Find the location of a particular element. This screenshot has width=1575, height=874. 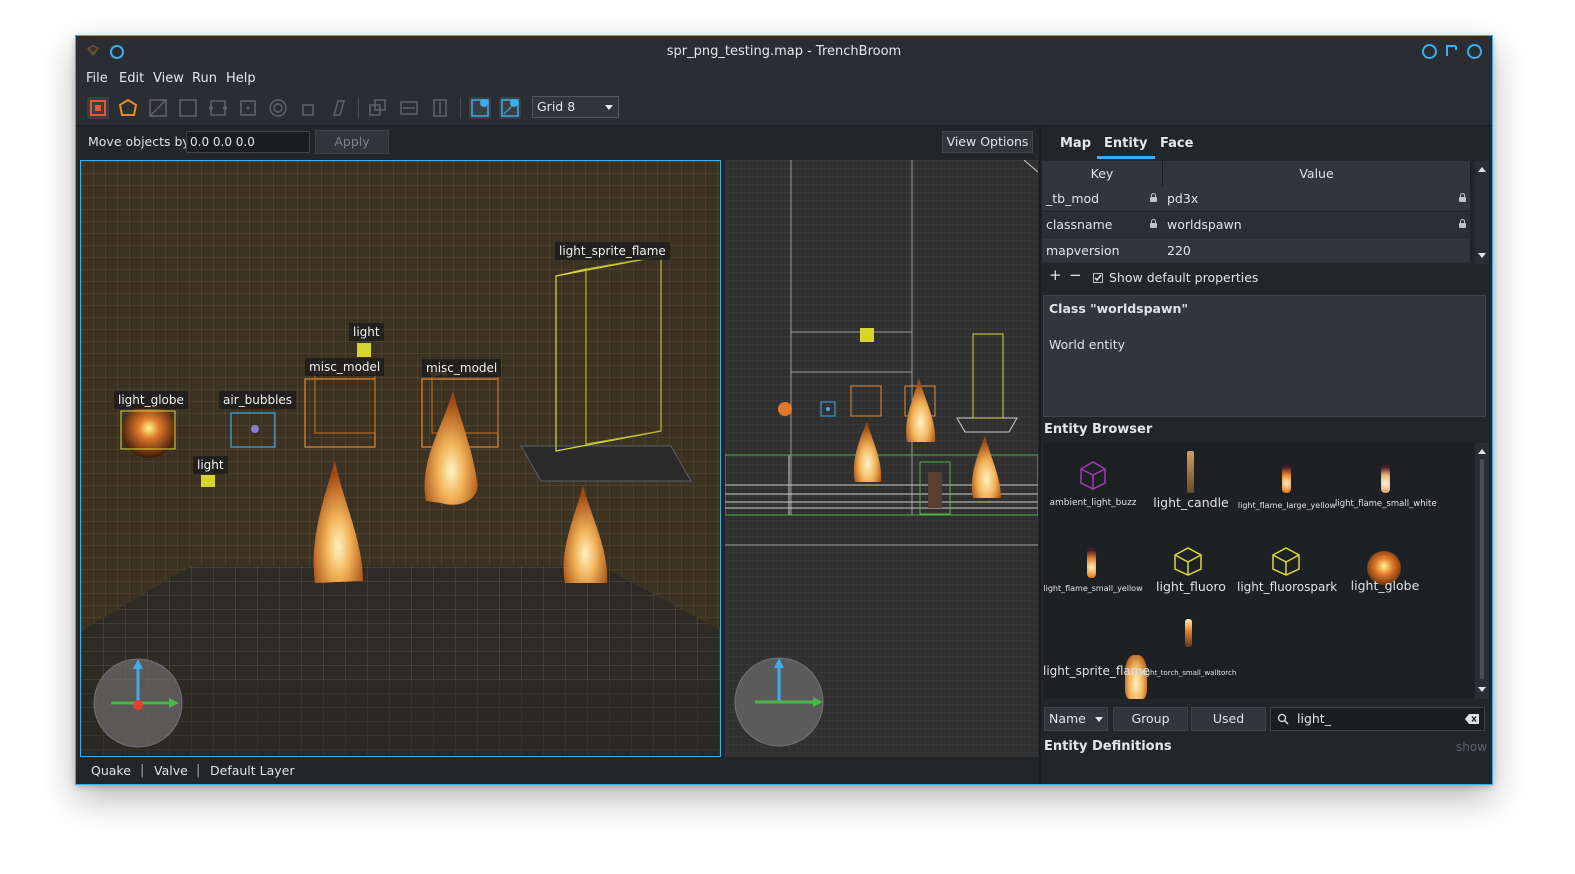

vertex-tool-icon is located at coordinates (128, 108).